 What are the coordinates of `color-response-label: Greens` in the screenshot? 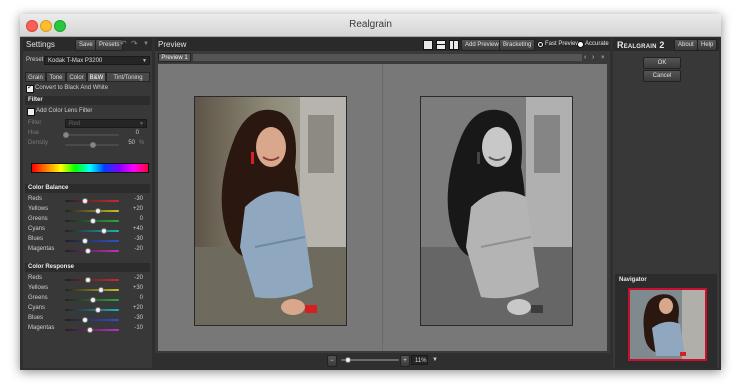 It's located at (38, 298).